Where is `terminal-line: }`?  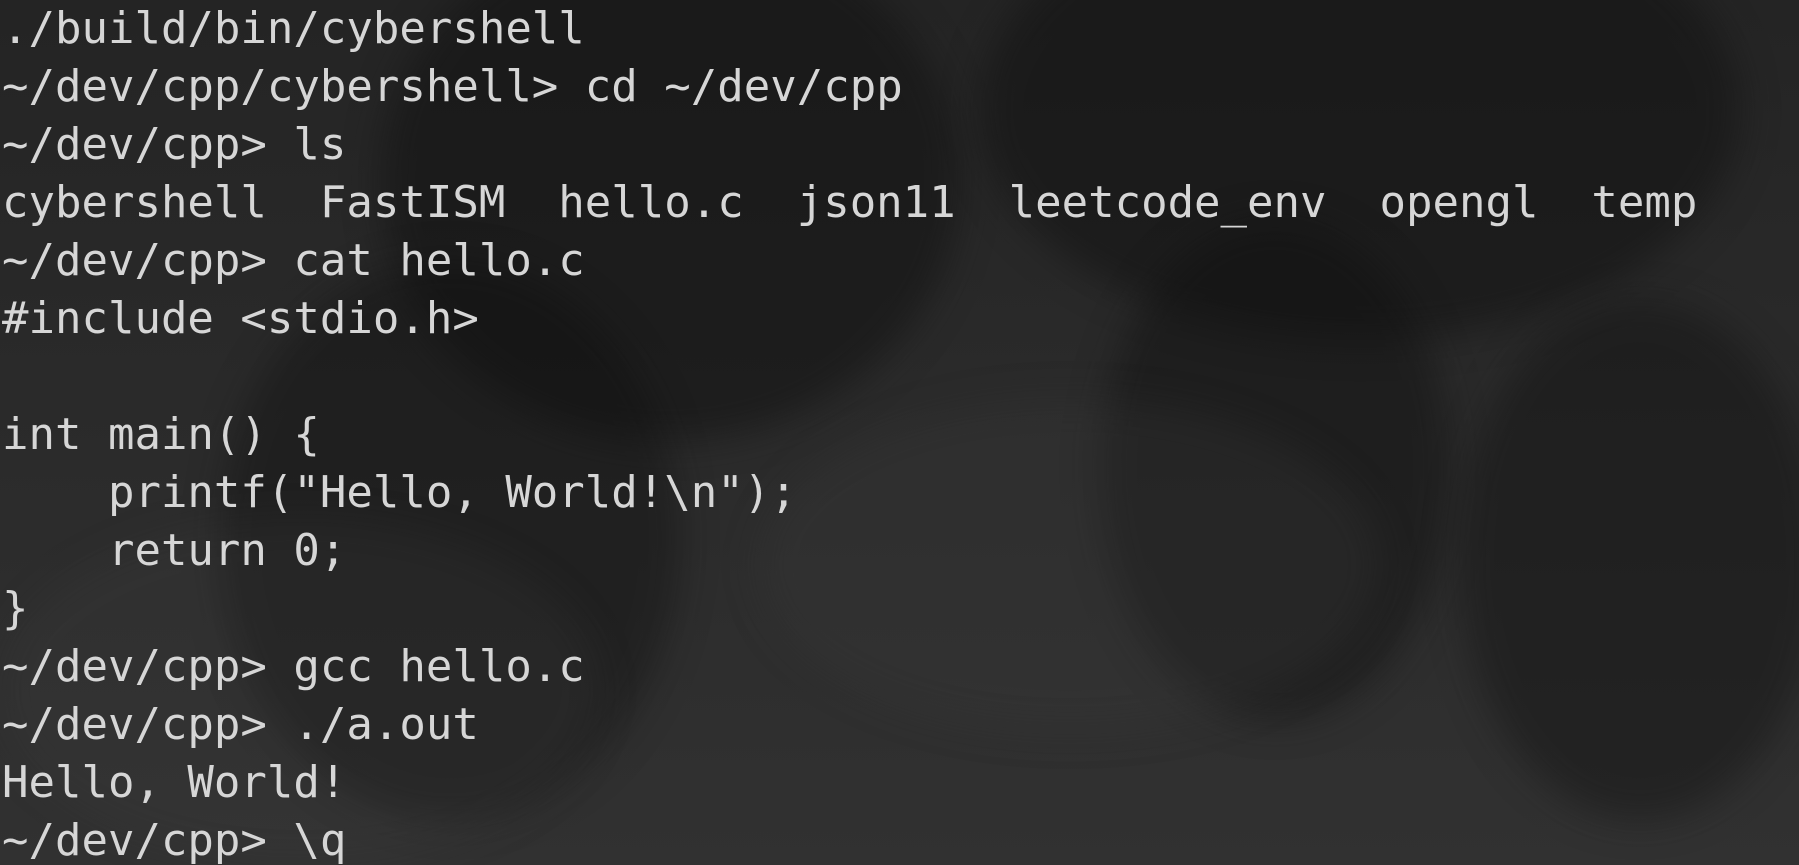 terminal-line: } is located at coordinates (900, 609).